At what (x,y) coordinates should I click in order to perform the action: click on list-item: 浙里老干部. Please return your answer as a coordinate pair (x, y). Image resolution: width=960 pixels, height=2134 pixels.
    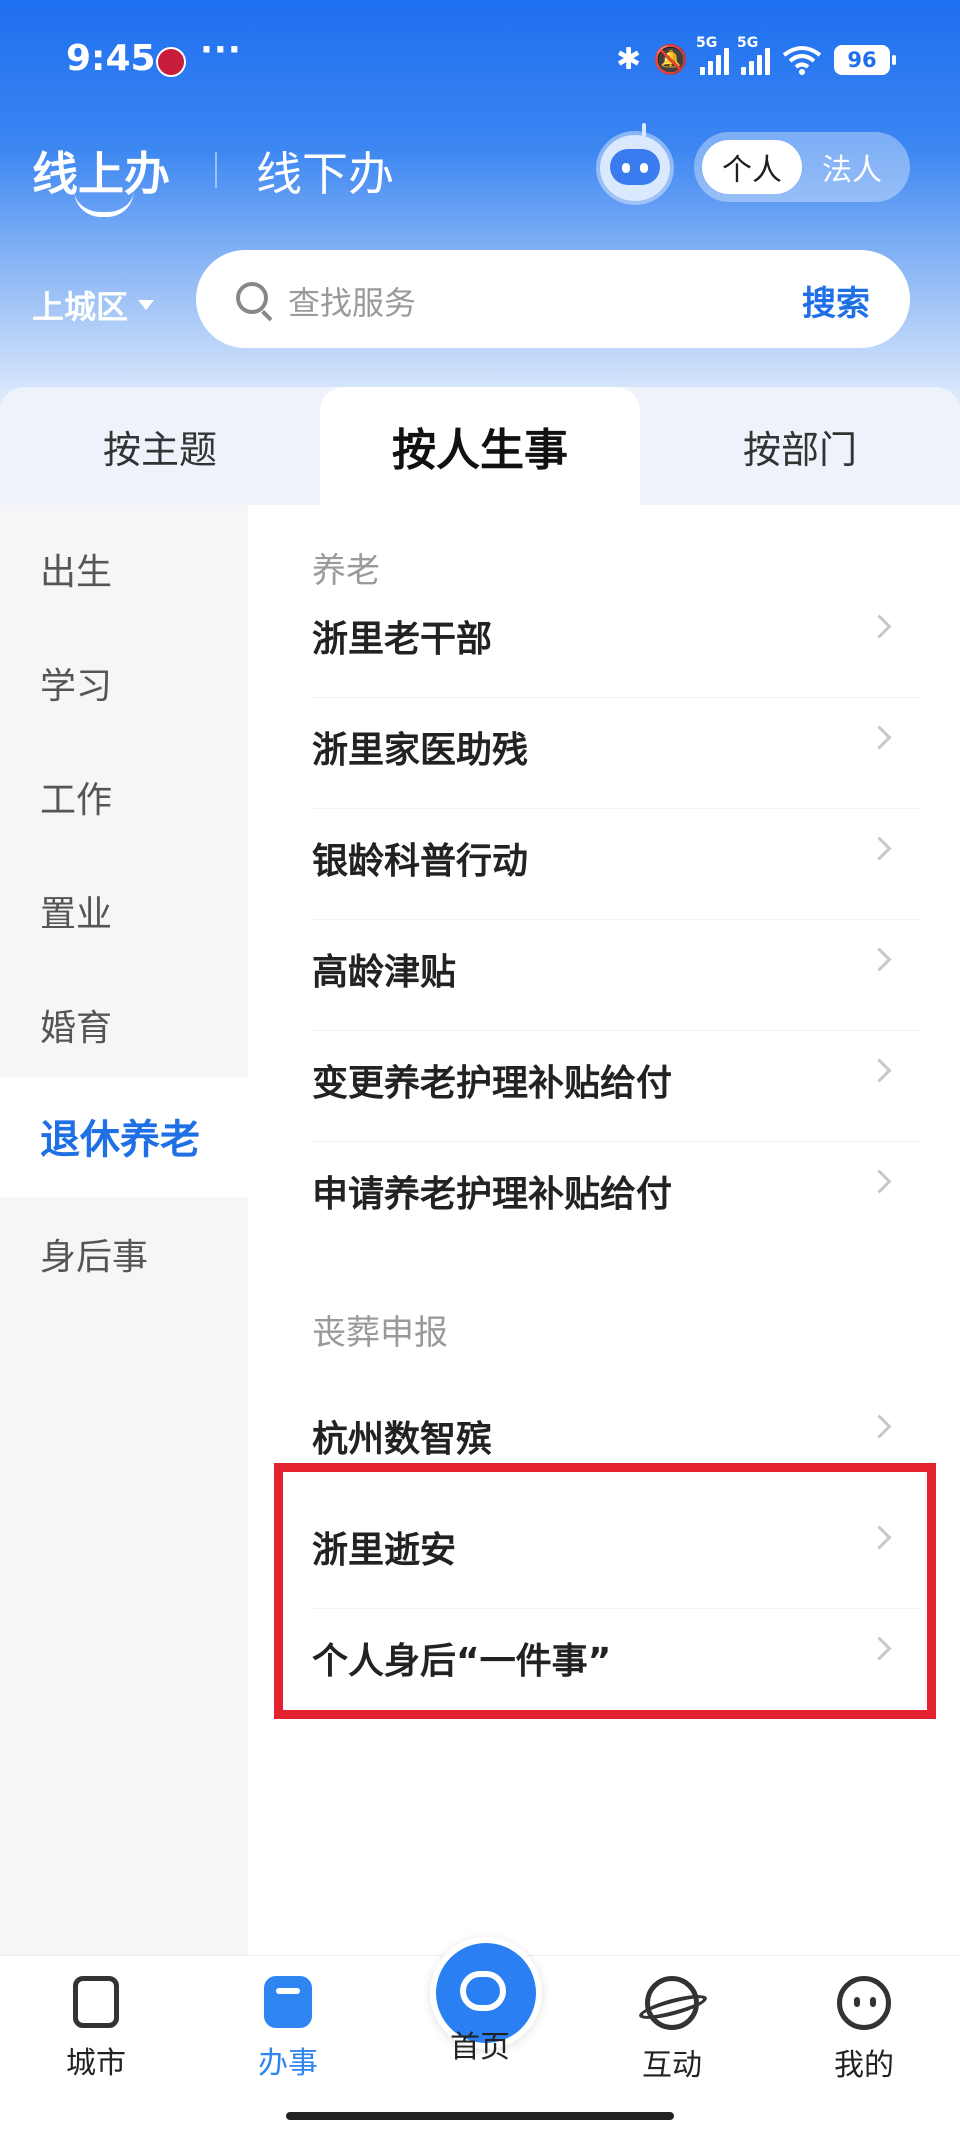
    Looking at the image, I should click on (602, 630).